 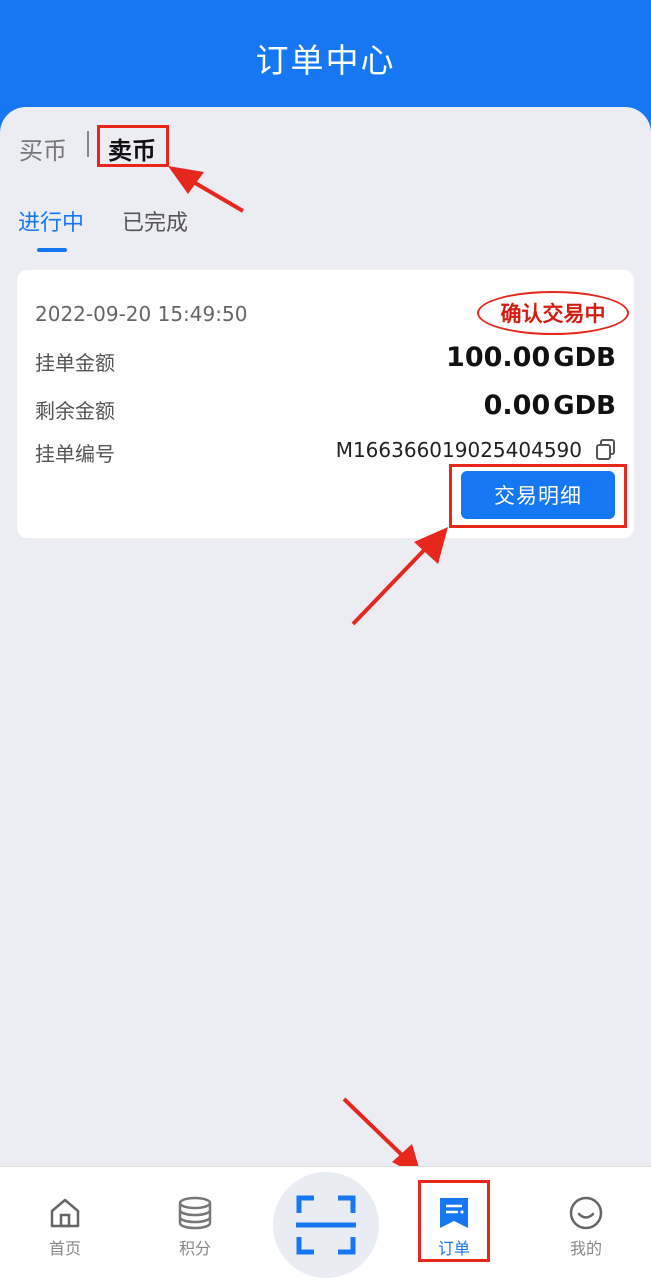 I want to click on smile-icon, so click(x=586, y=1213).